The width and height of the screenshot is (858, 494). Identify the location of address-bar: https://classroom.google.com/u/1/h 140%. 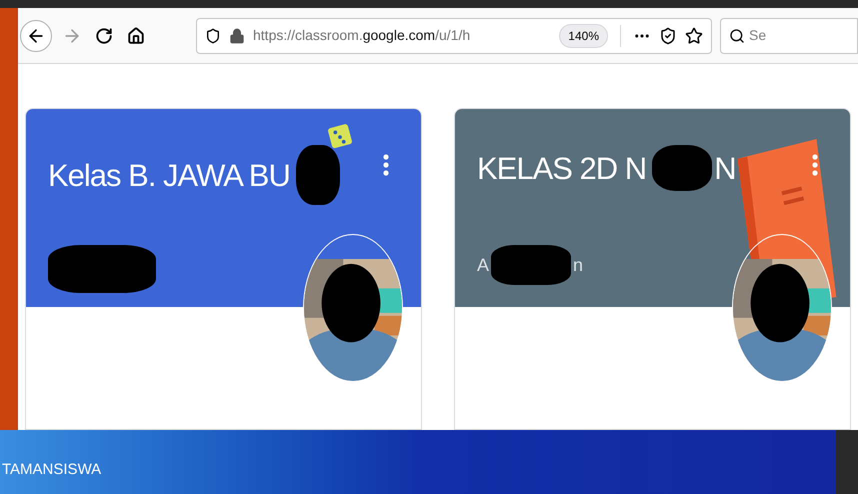
(454, 36).